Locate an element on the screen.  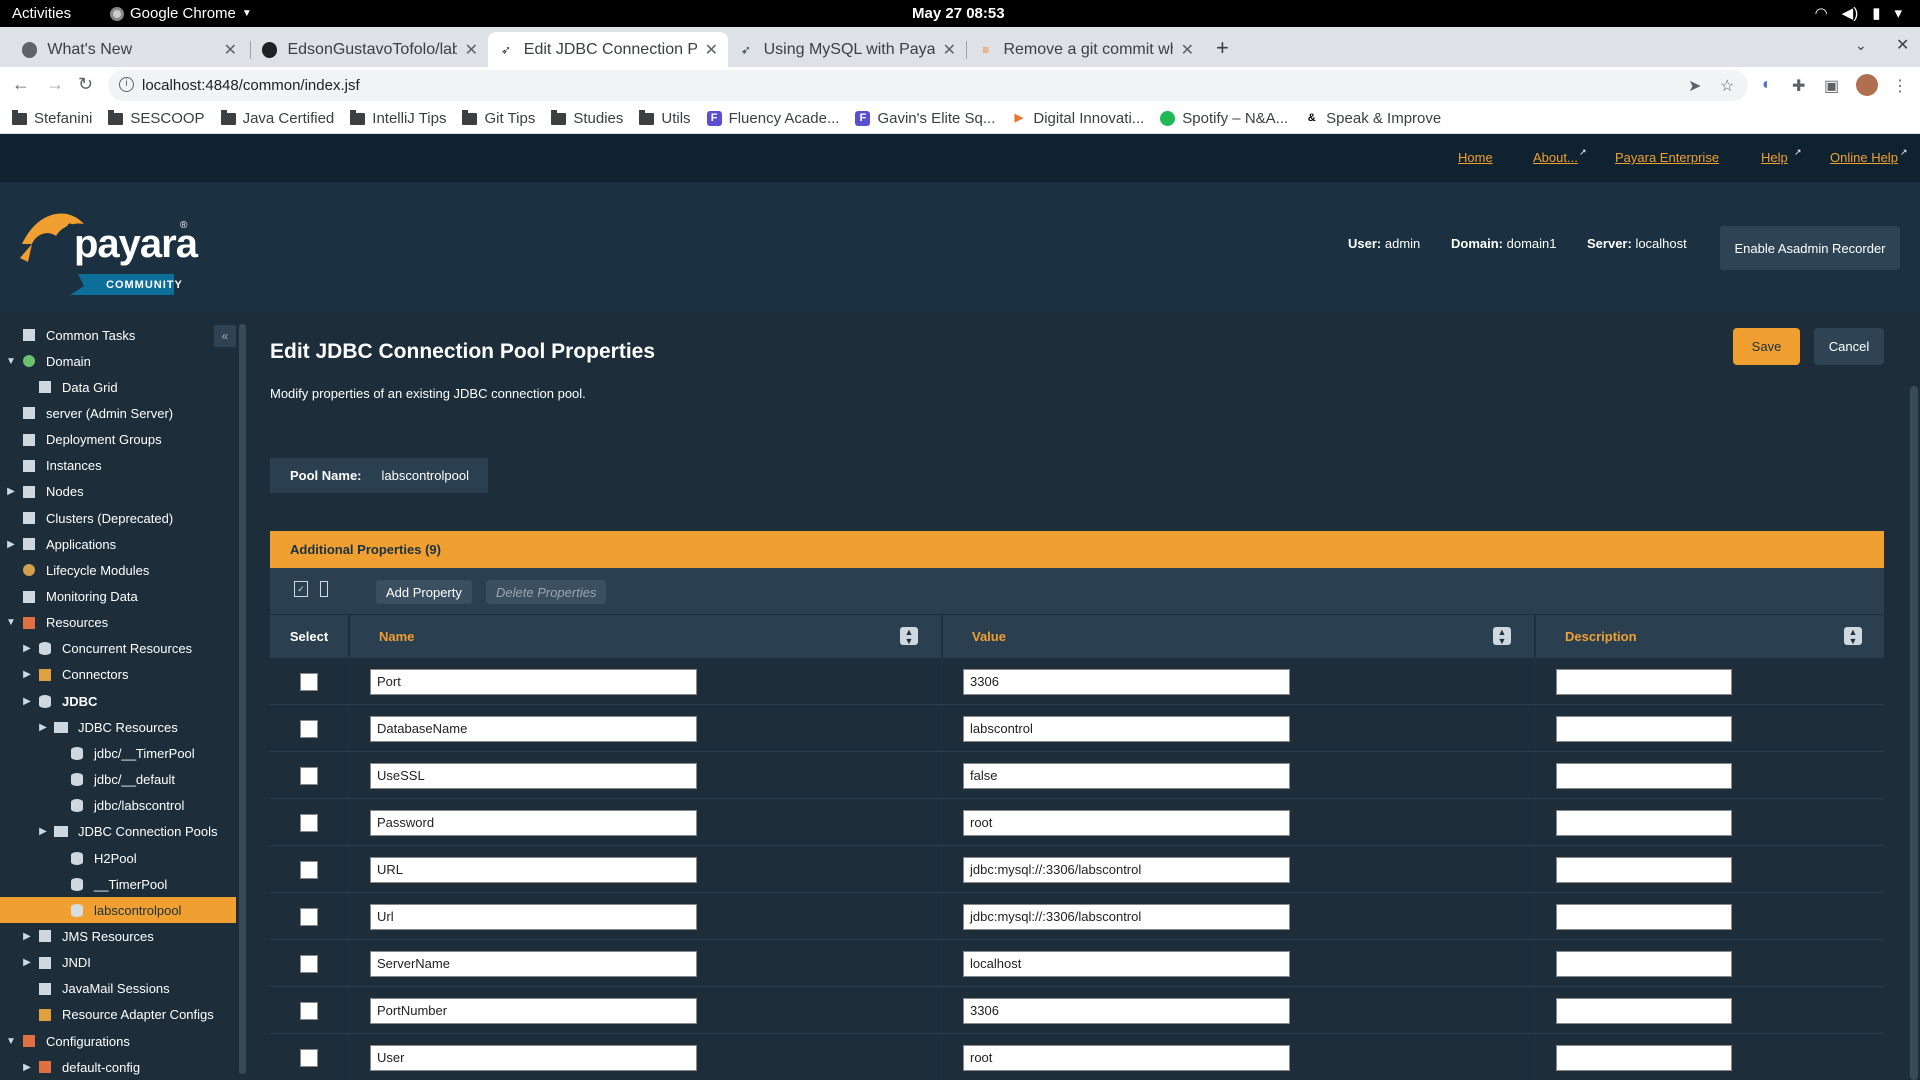
value-column-header: Value is located at coordinates (1238, 636).